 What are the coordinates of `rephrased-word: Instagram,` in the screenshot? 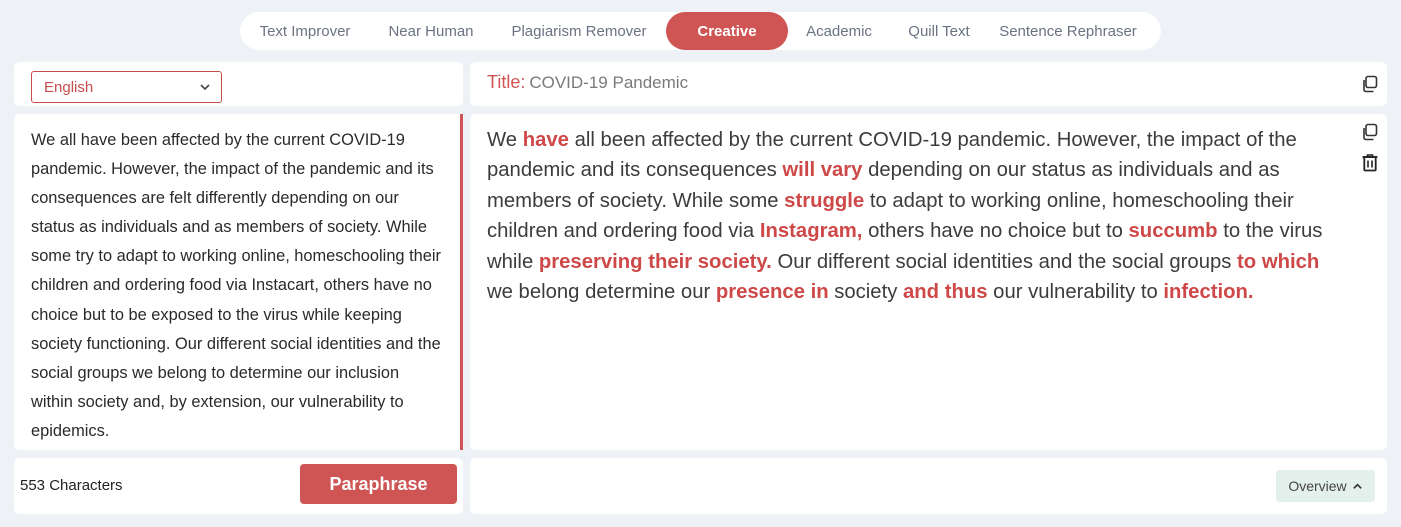 It's located at (811, 231).